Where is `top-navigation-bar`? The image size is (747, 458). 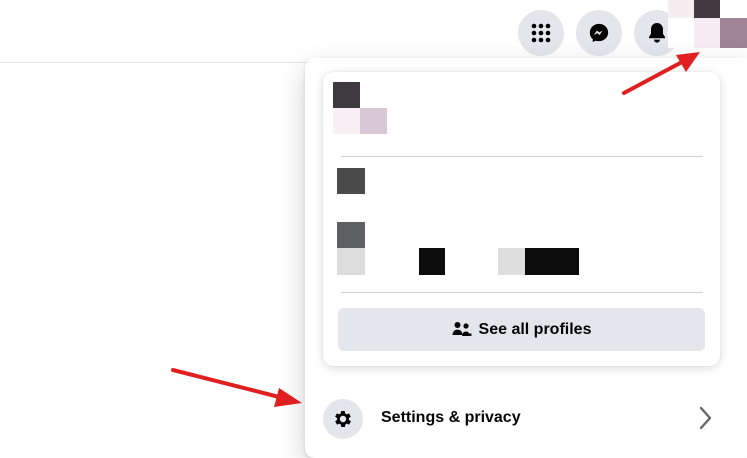 top-navigation-bar is located at coordinates (373, 31).